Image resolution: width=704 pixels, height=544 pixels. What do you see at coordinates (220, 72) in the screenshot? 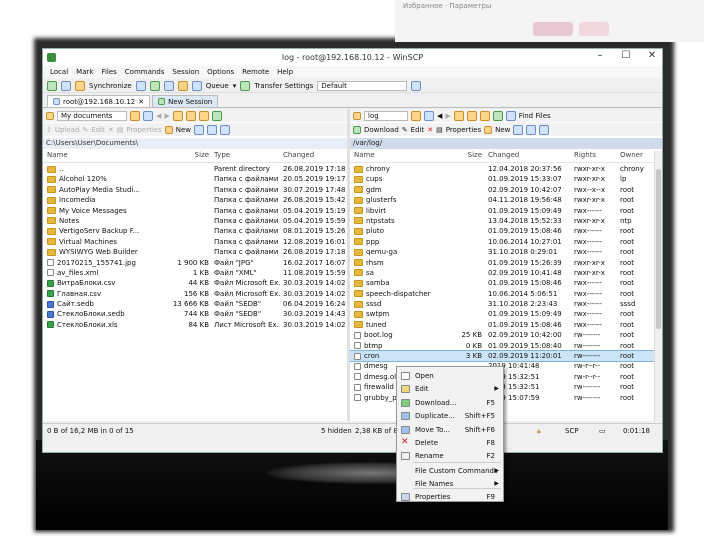
I see `menu-options: Options` at bounding box center [220, 72].